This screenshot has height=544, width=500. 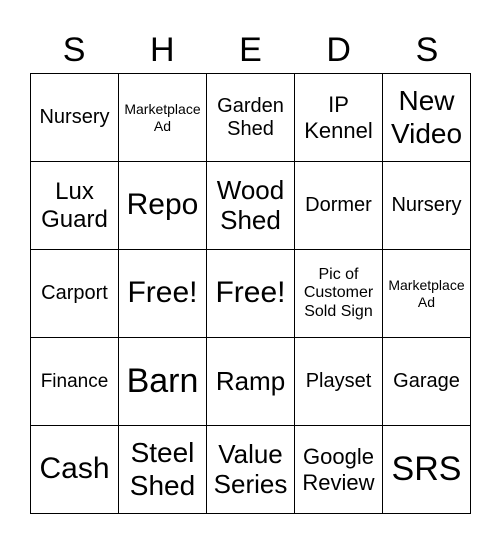 What do you see at coordinates (427, 382) in the screenshot?
I see `bingo-cell: Garage` at bounding box center [427, 382].